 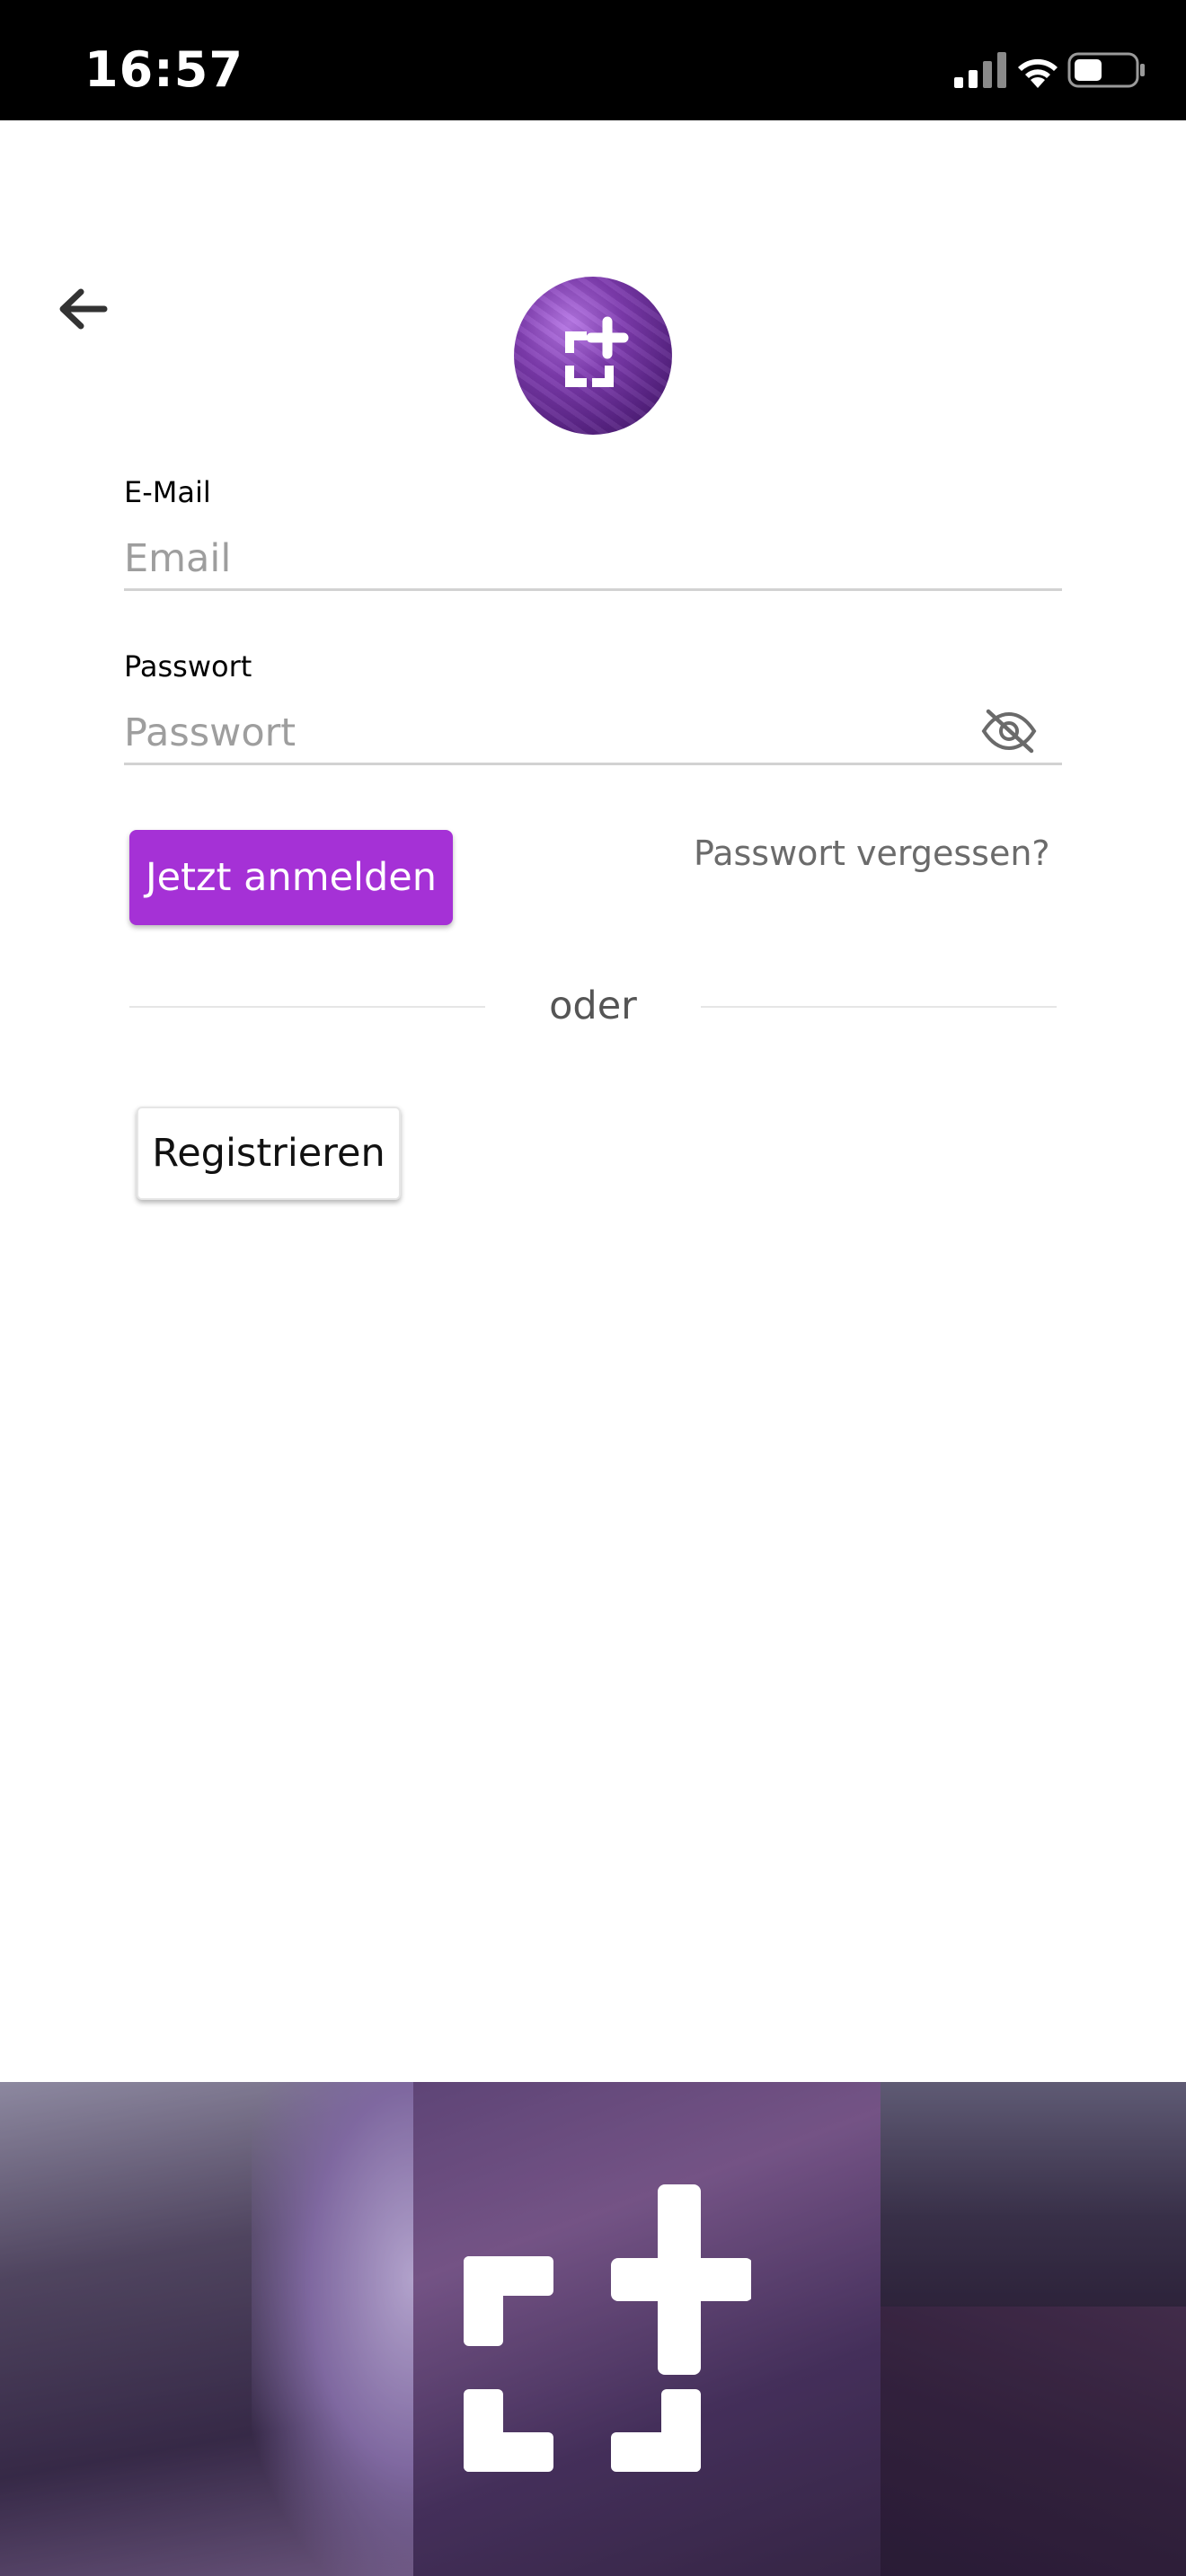 I want to click on password-field, so click(x=593, y=733).